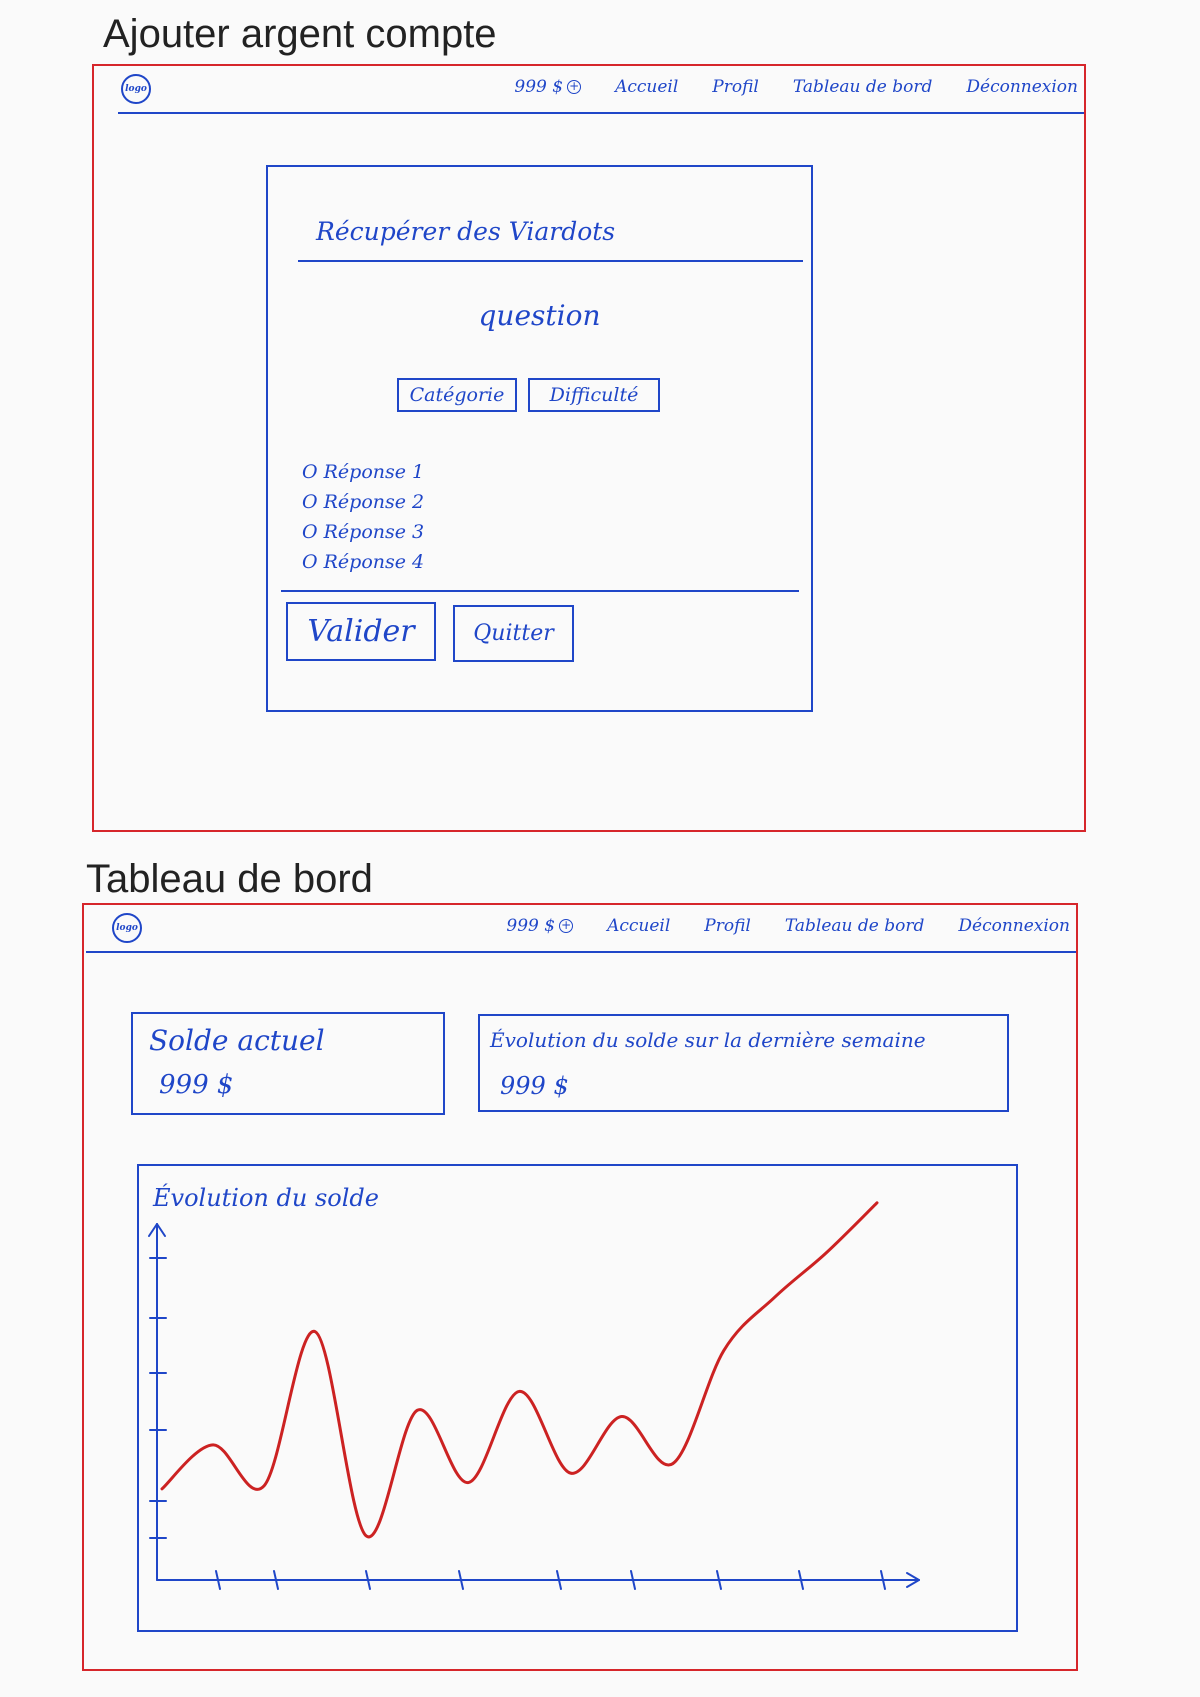 This screenshot has width=1200, height=1697. What do you see at coordinates (196, 1085) in the screenshot?
I see `current-balance-value: 999 $` at bounding box center [196, 1085].